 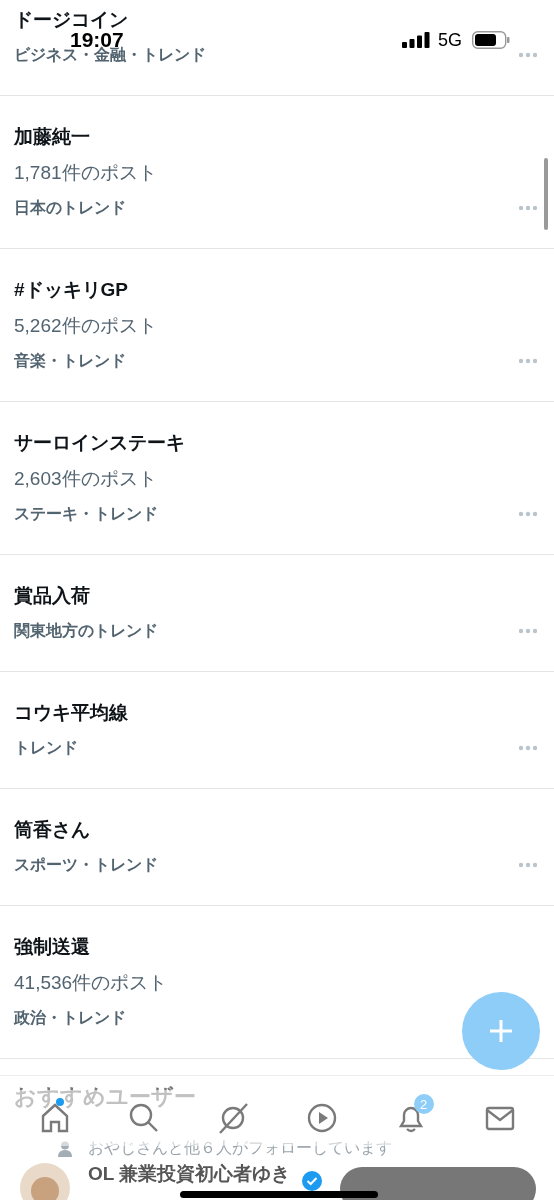 I want to click on trend-category: スポーツ・トレンド, so click(x=86, y=864).